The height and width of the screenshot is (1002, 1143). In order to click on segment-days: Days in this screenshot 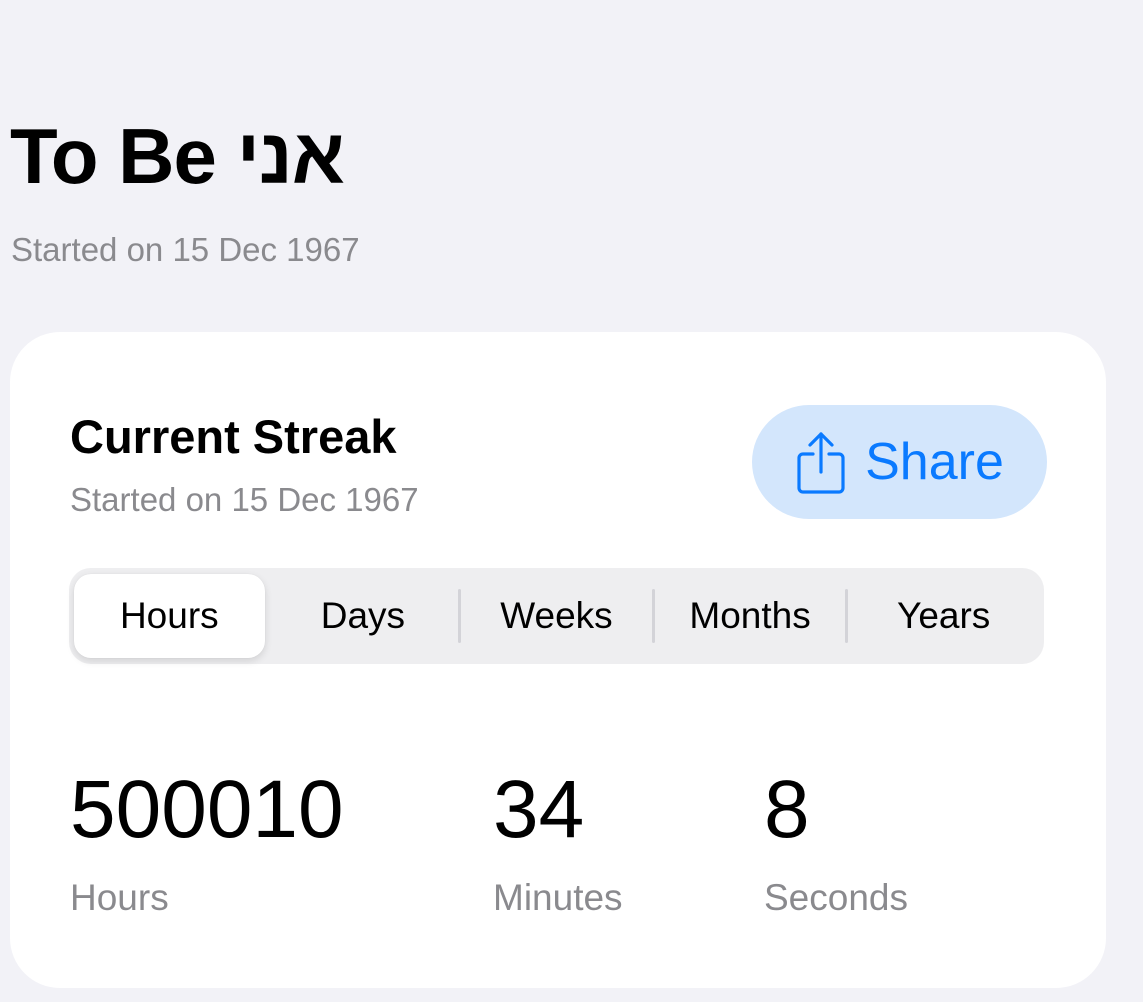, I will do `click(363, 616)`.